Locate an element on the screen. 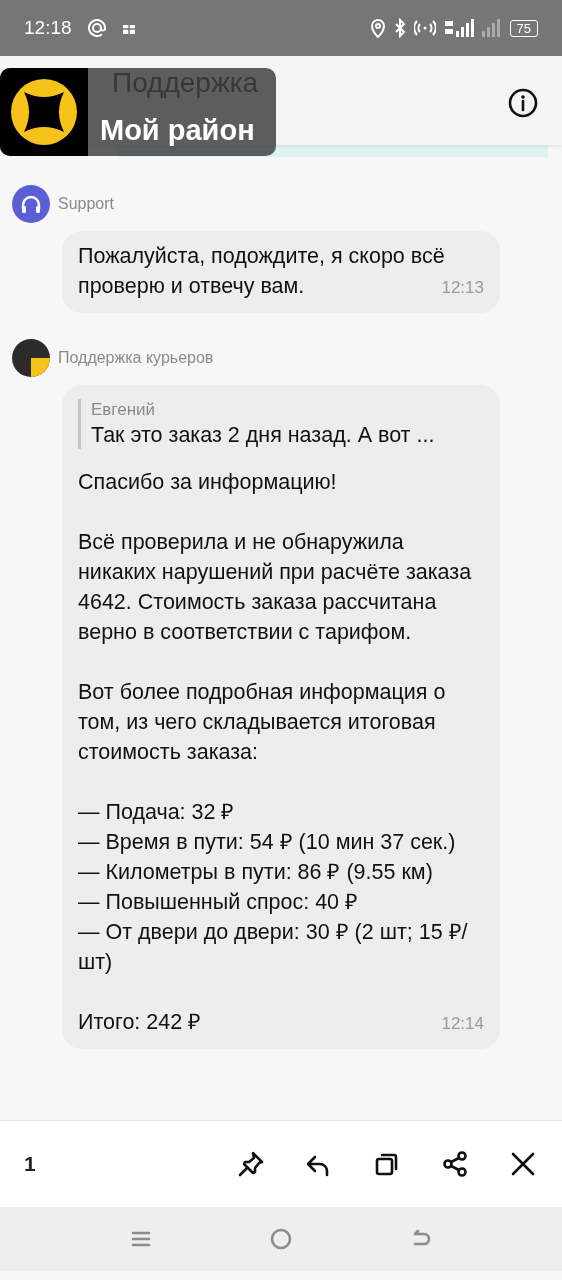  info-icon is located at coordinates (523, 103).